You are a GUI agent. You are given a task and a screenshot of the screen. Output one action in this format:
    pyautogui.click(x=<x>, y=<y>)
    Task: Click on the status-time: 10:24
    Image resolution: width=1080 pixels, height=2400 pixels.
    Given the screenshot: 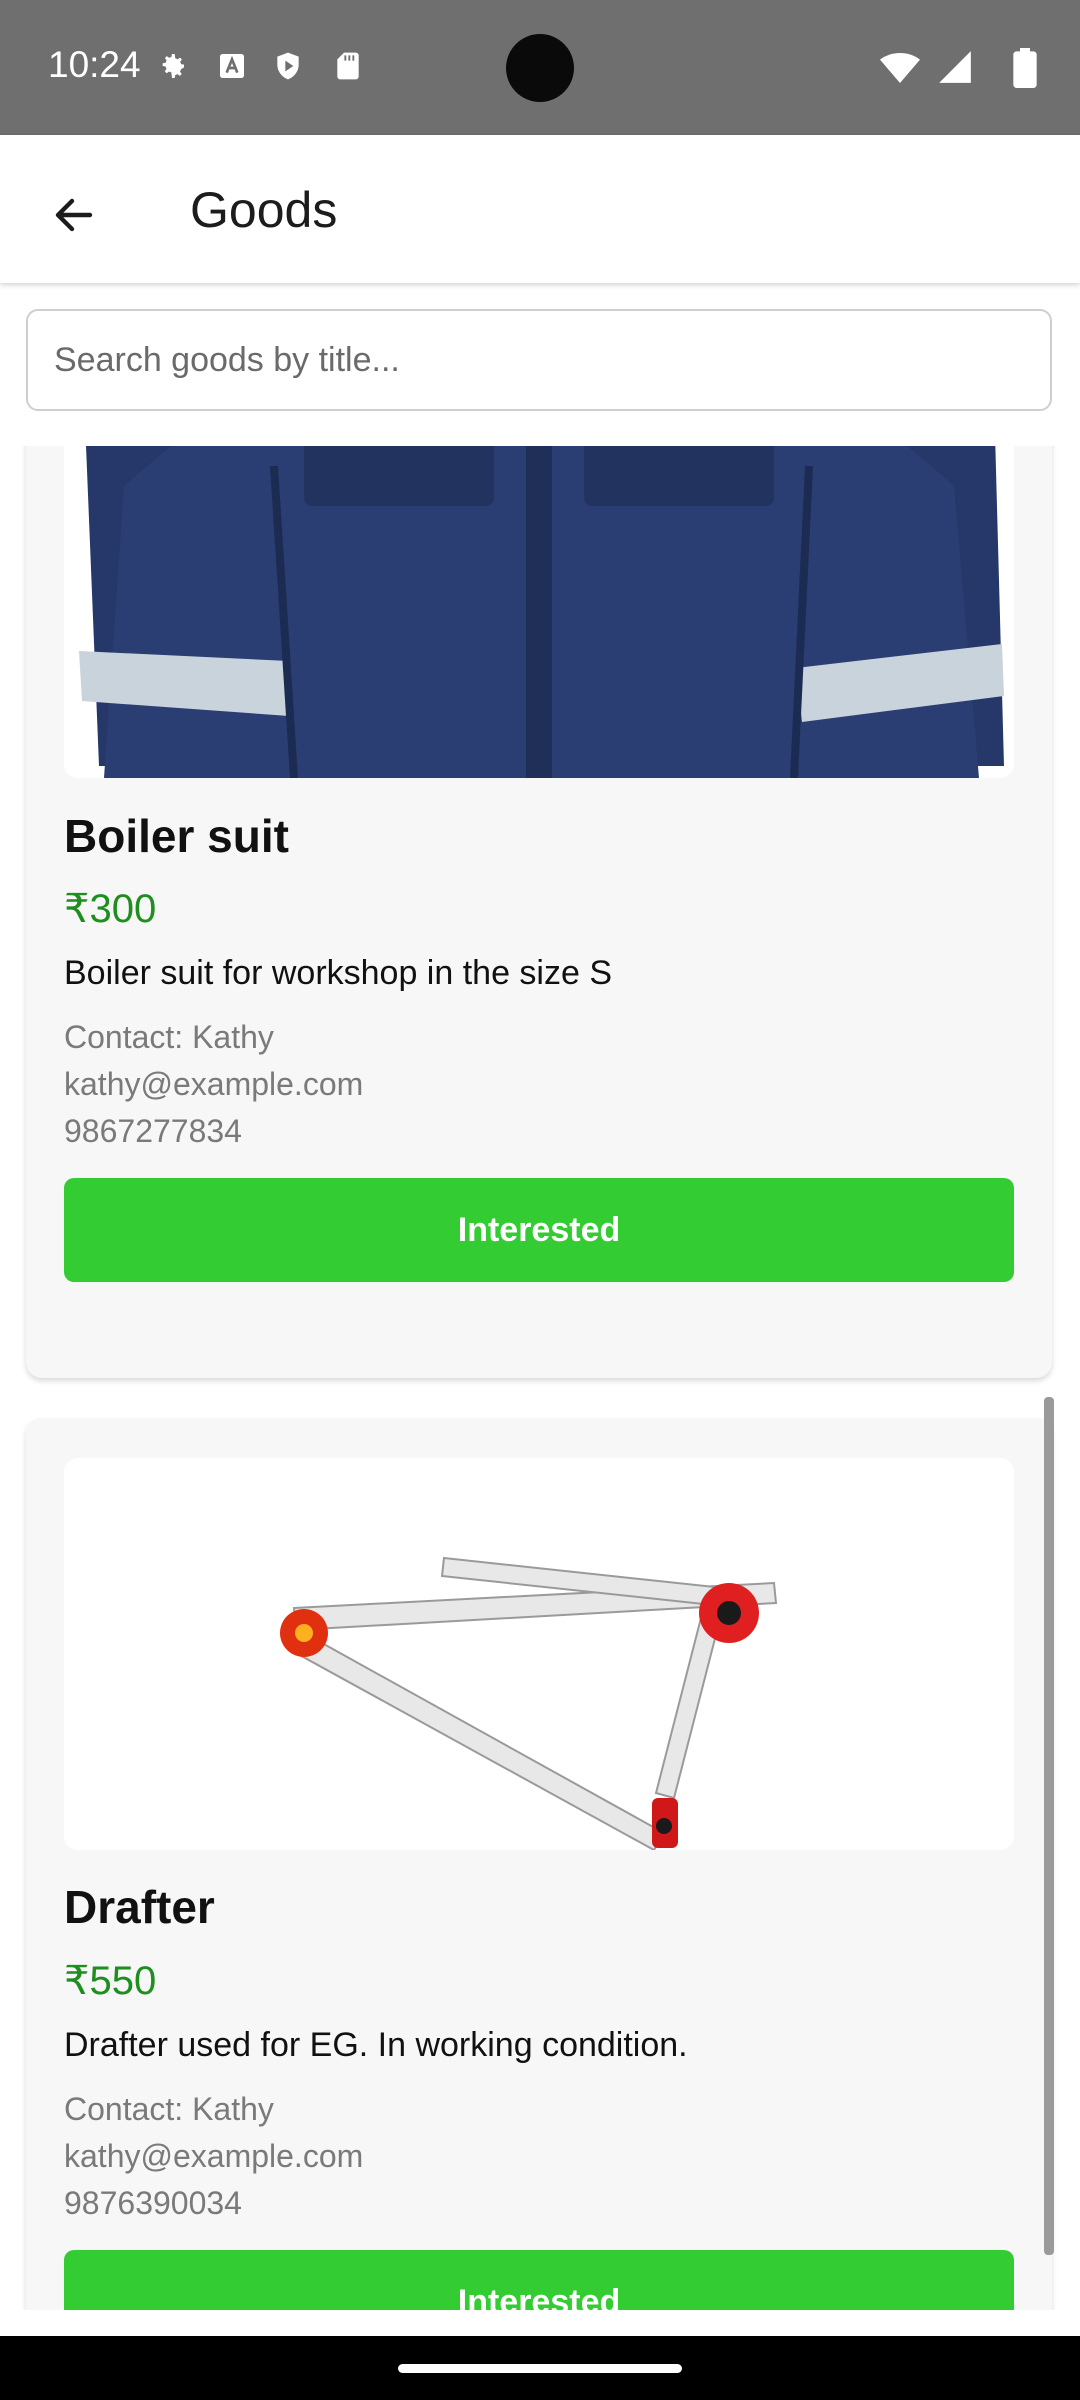 What is the action you would take?
    pyautogui.click(x=94, y=64)
    